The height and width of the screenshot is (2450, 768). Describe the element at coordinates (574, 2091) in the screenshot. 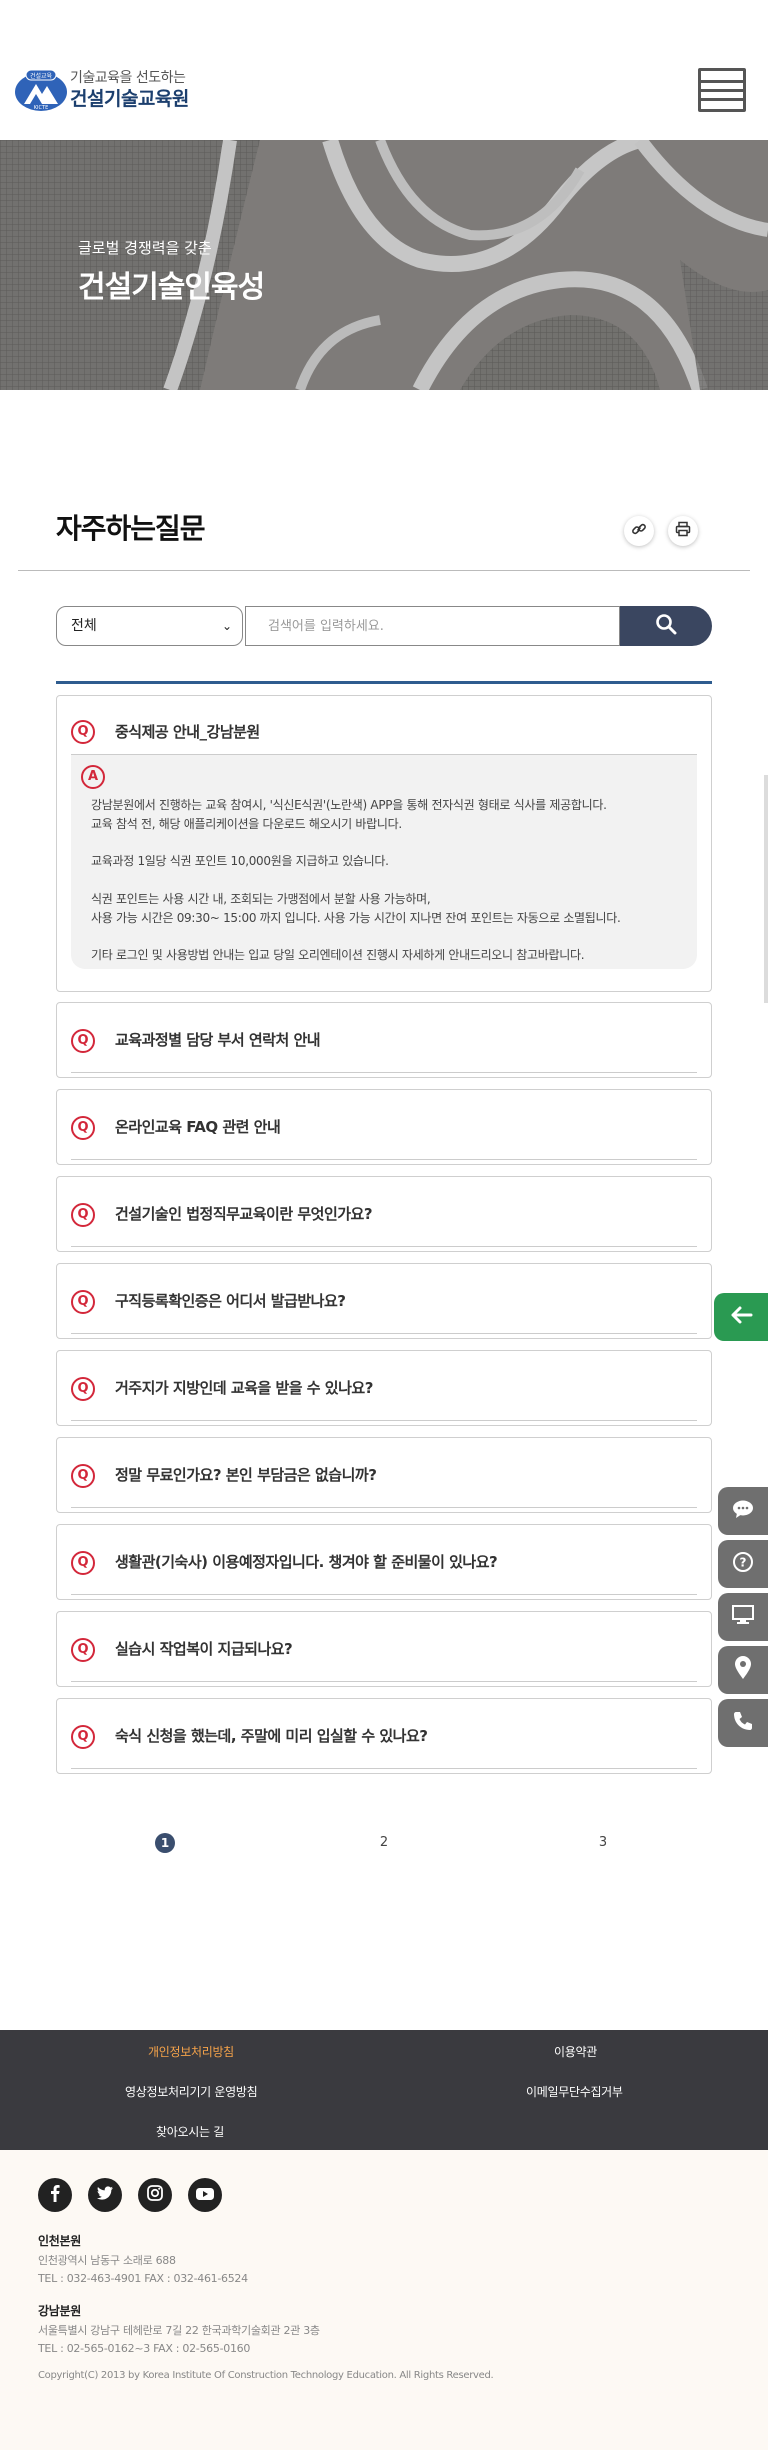

I see `email-collection-refusal-link: 이메일무단수집거부` at that location.